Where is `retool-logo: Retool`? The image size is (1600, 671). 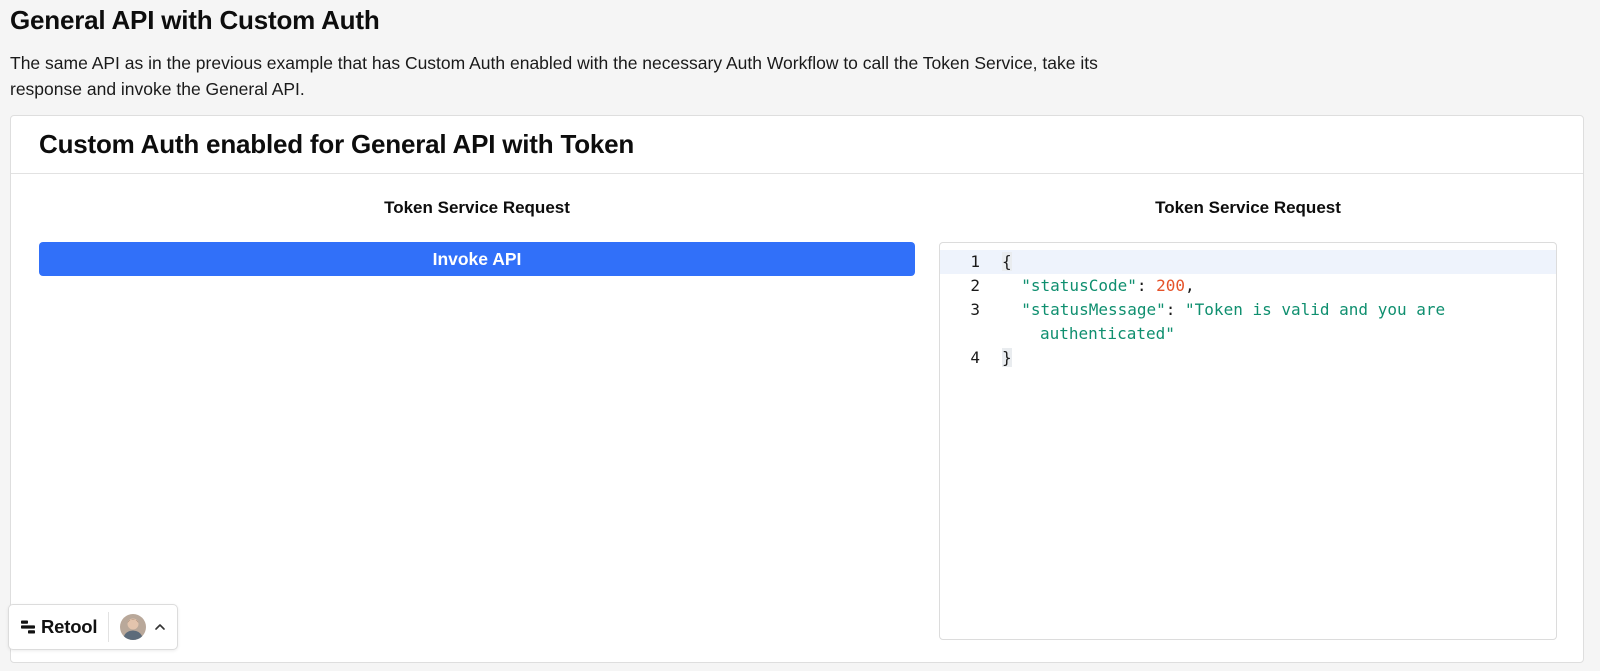
retool-logo: Retool is located at coordinates (53, 627).